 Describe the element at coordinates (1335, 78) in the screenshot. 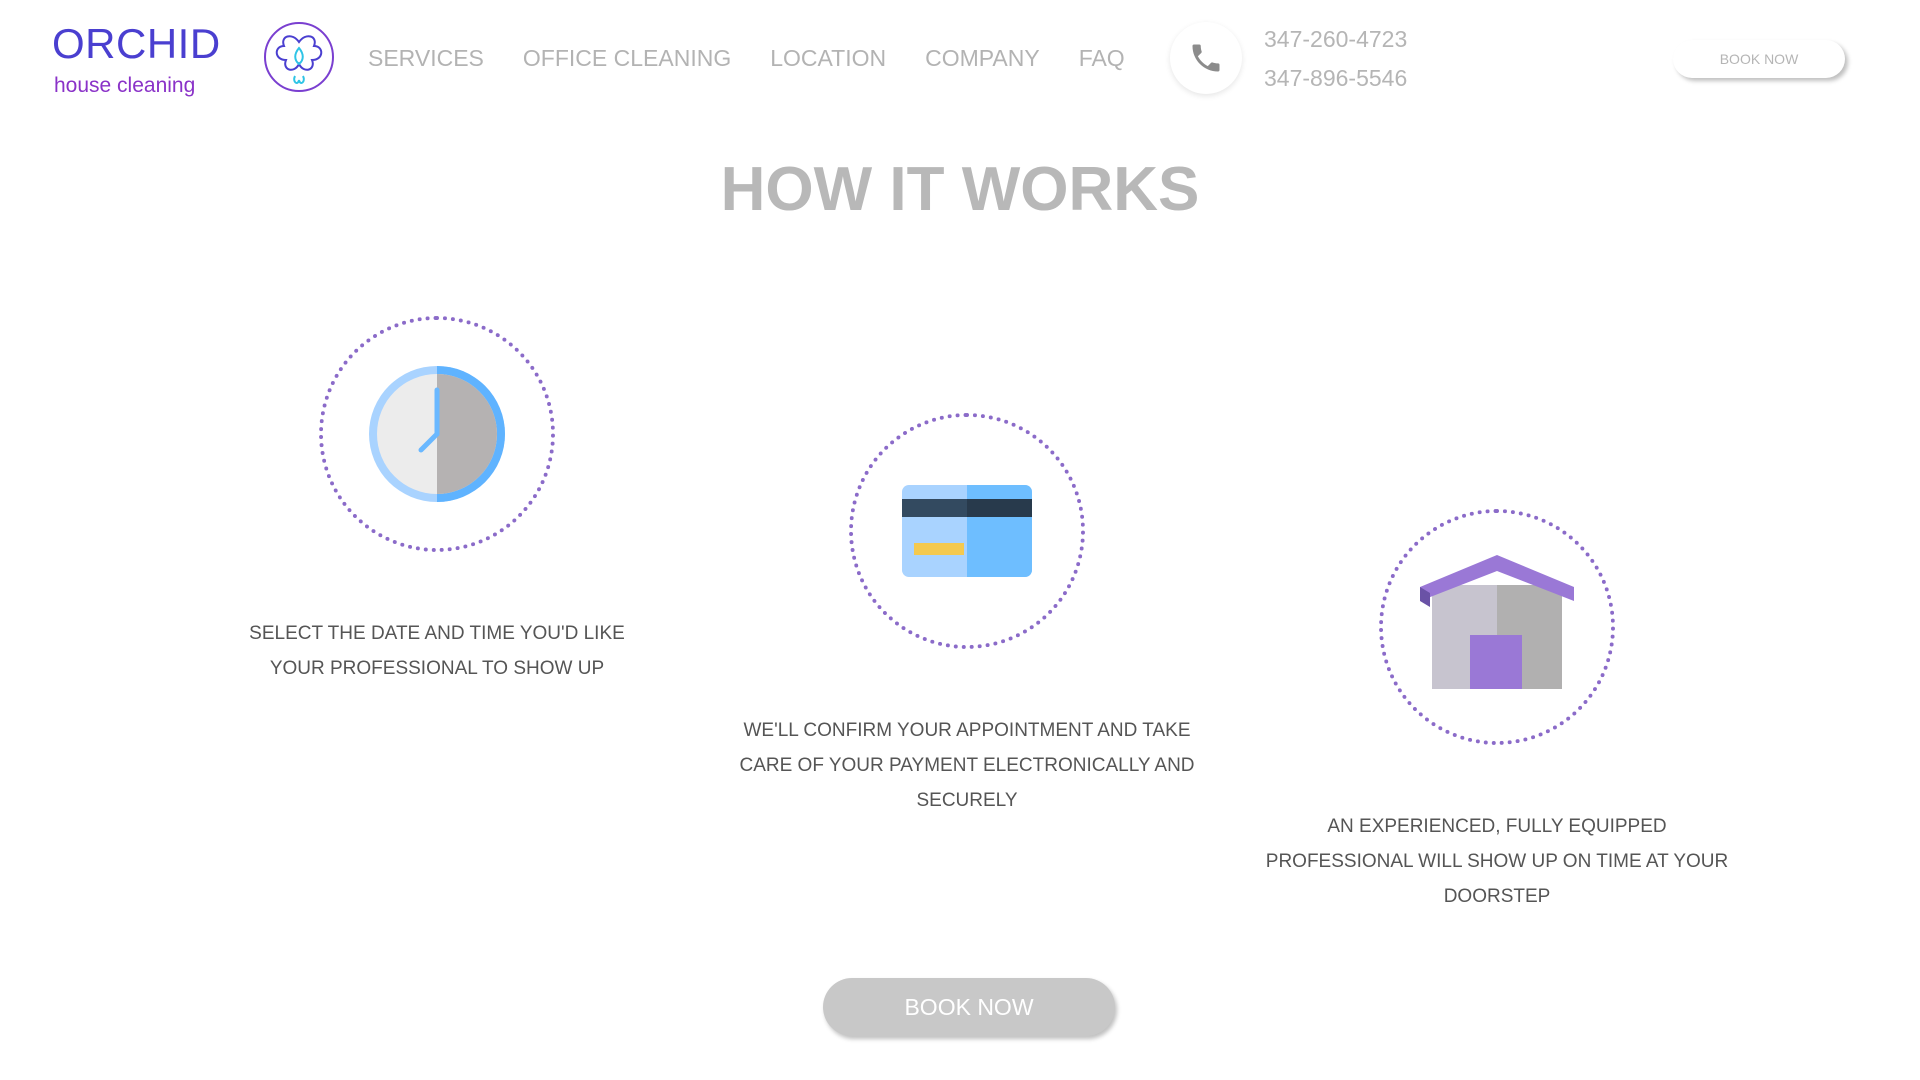

I see `phone-number-2: 347-896-5546` at that location.